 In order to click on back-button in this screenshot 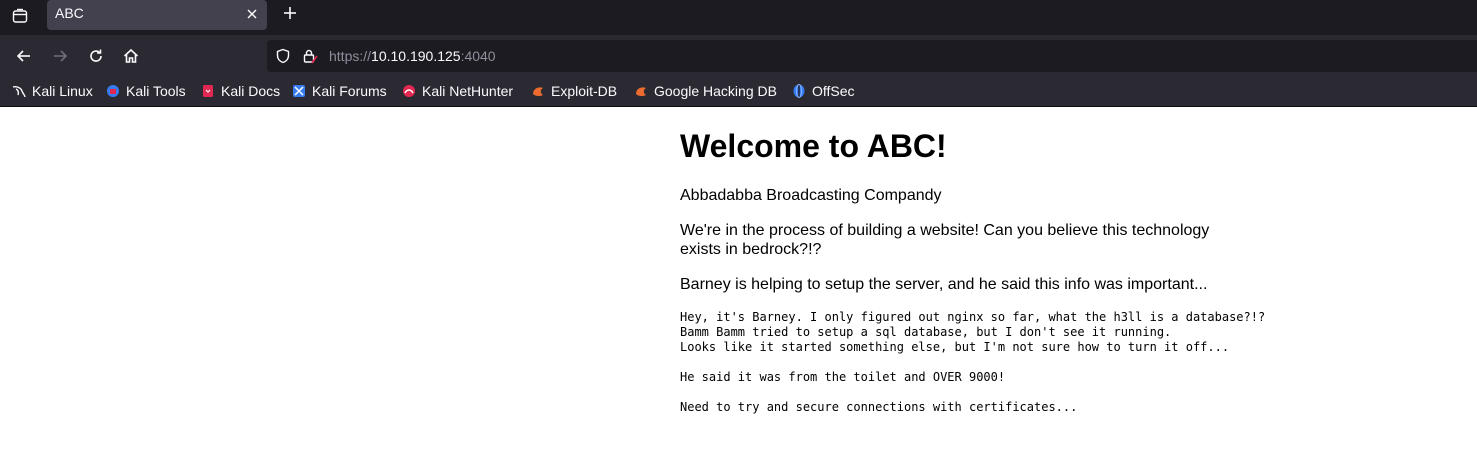, I will do `click(24, 56)`.